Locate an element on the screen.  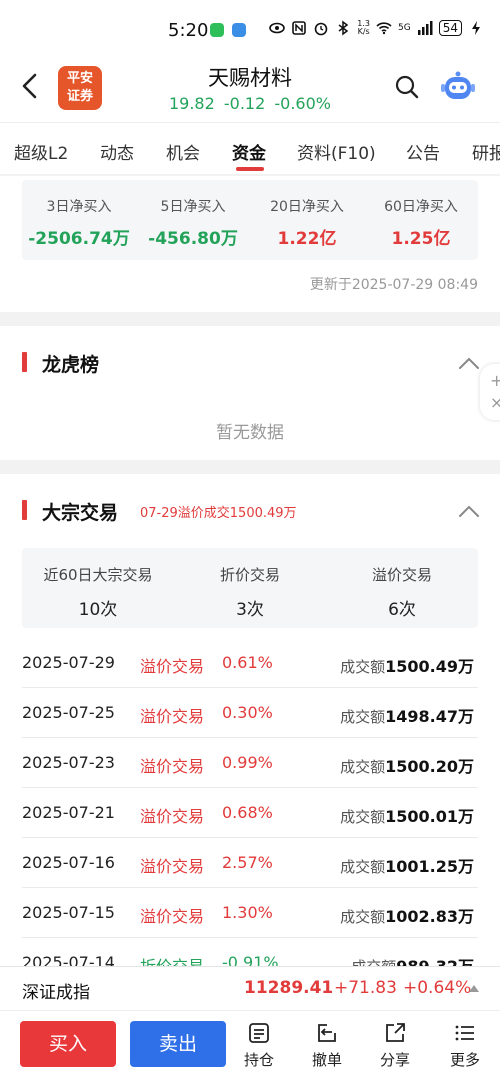
net-buy-3d: 3日净买入 -2506.74万 is located at coordinates (79, 214).